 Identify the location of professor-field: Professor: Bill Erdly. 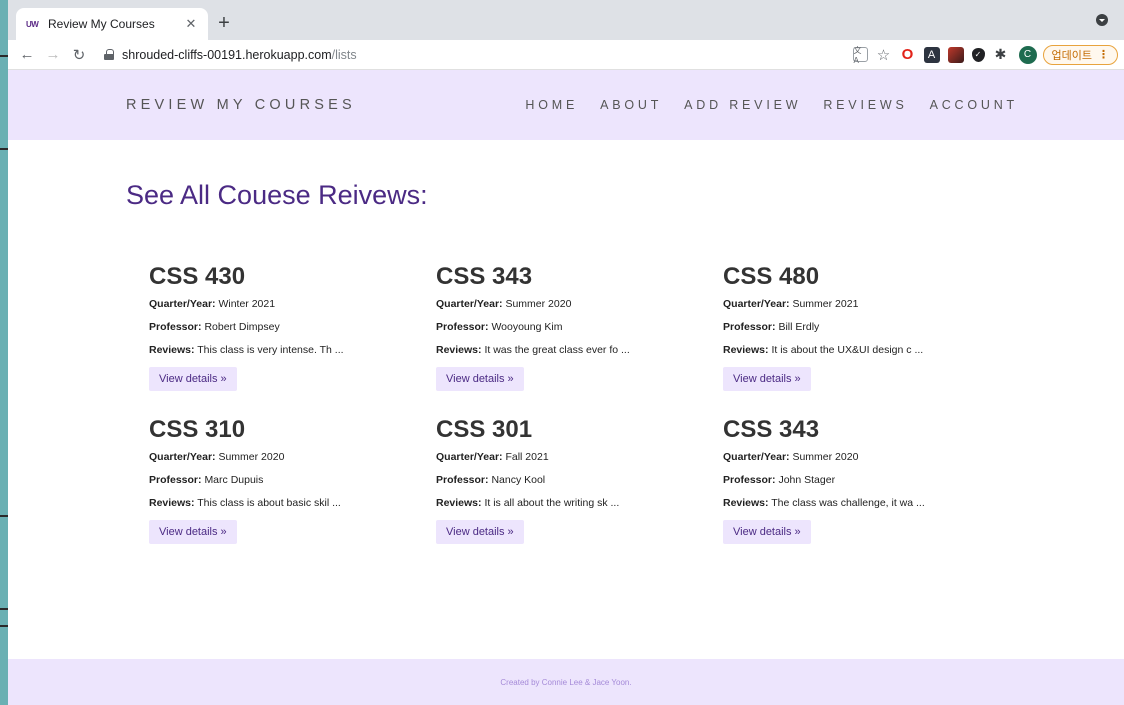
(866, 327).